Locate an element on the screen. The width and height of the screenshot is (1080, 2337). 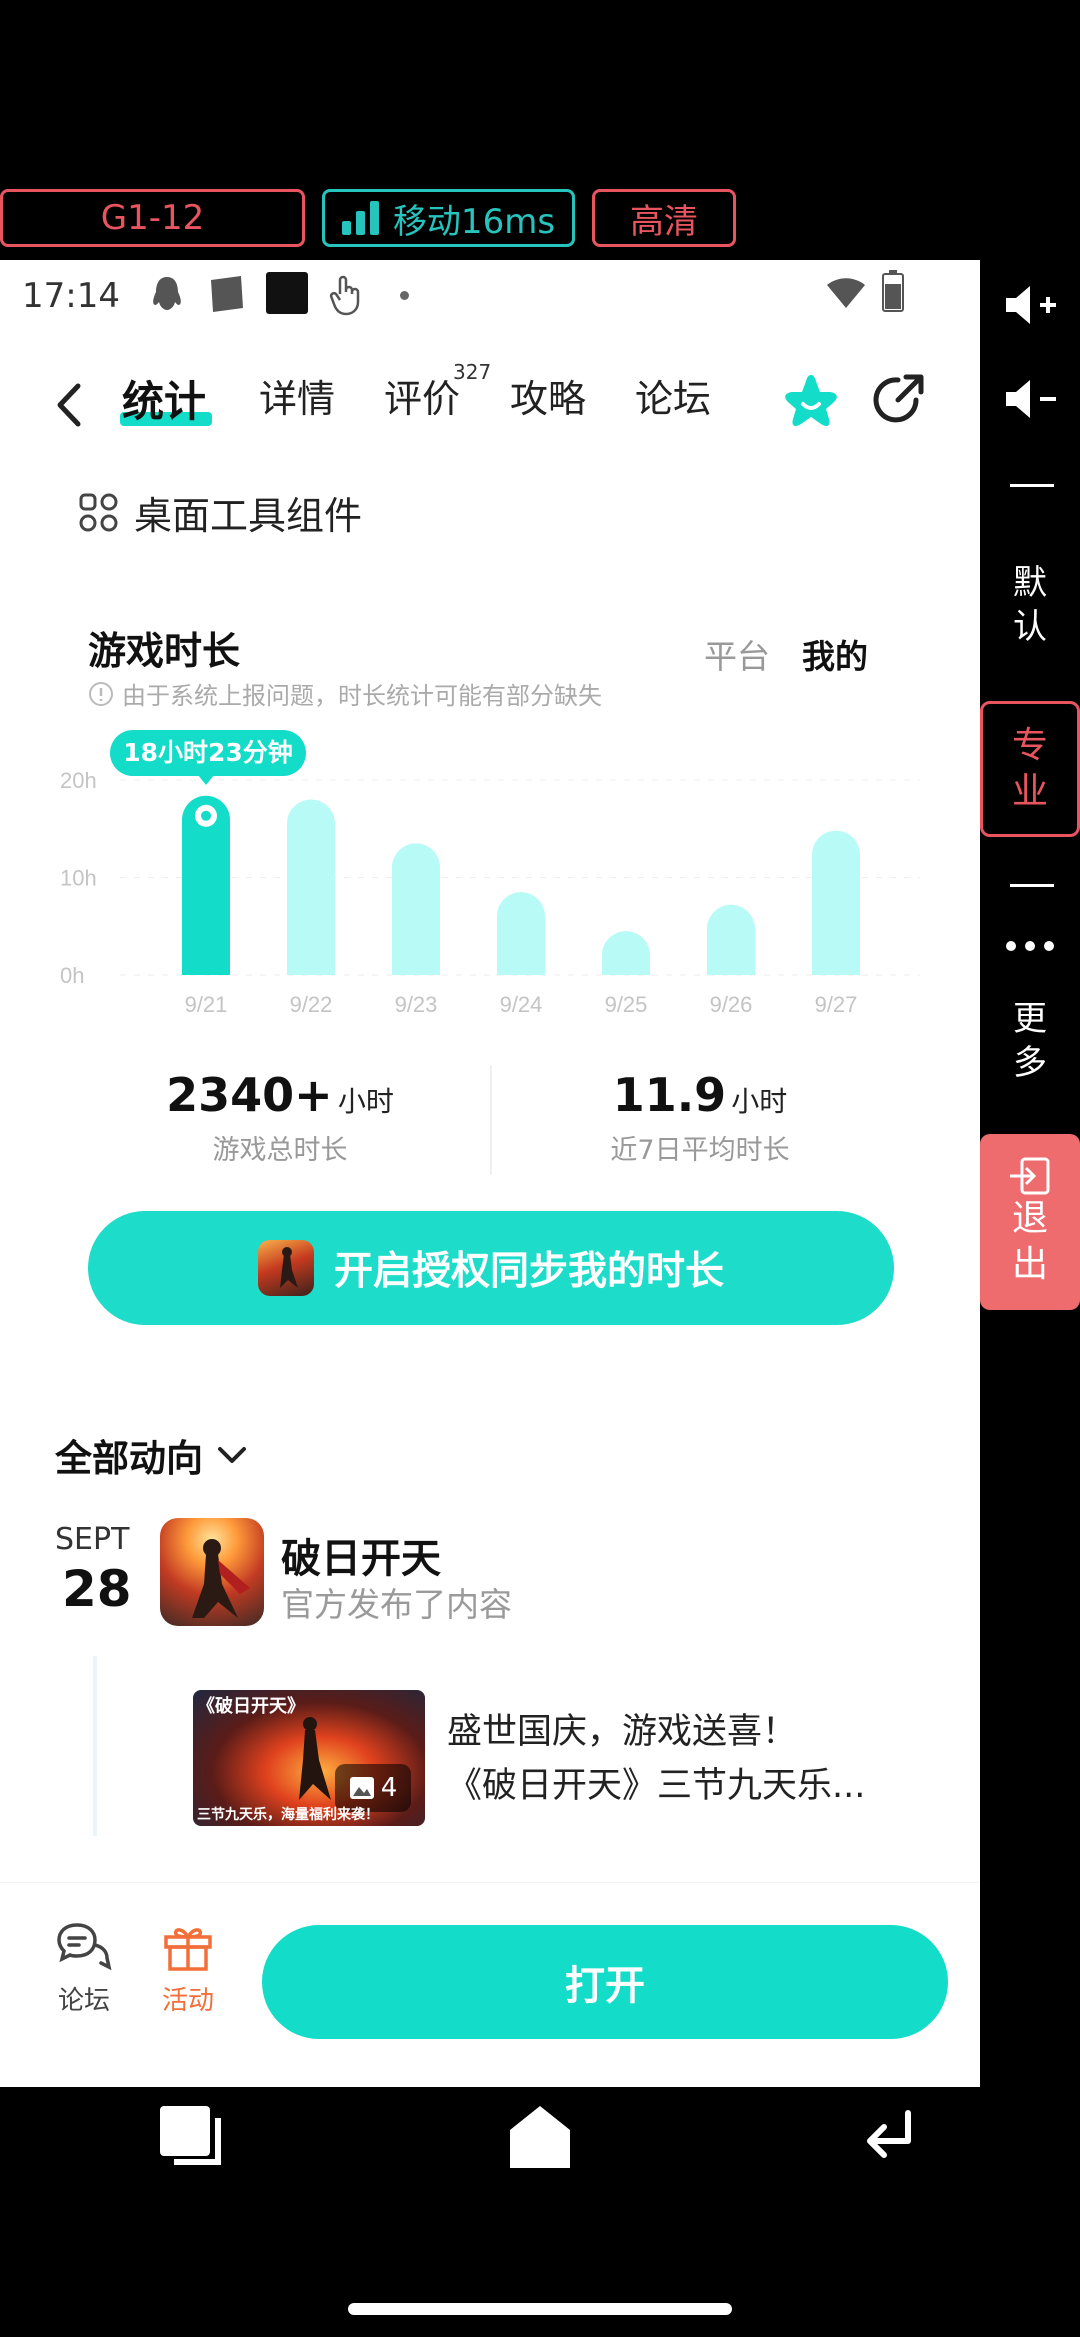
feed-month: SEPT is located at coordinates (92, 1539).